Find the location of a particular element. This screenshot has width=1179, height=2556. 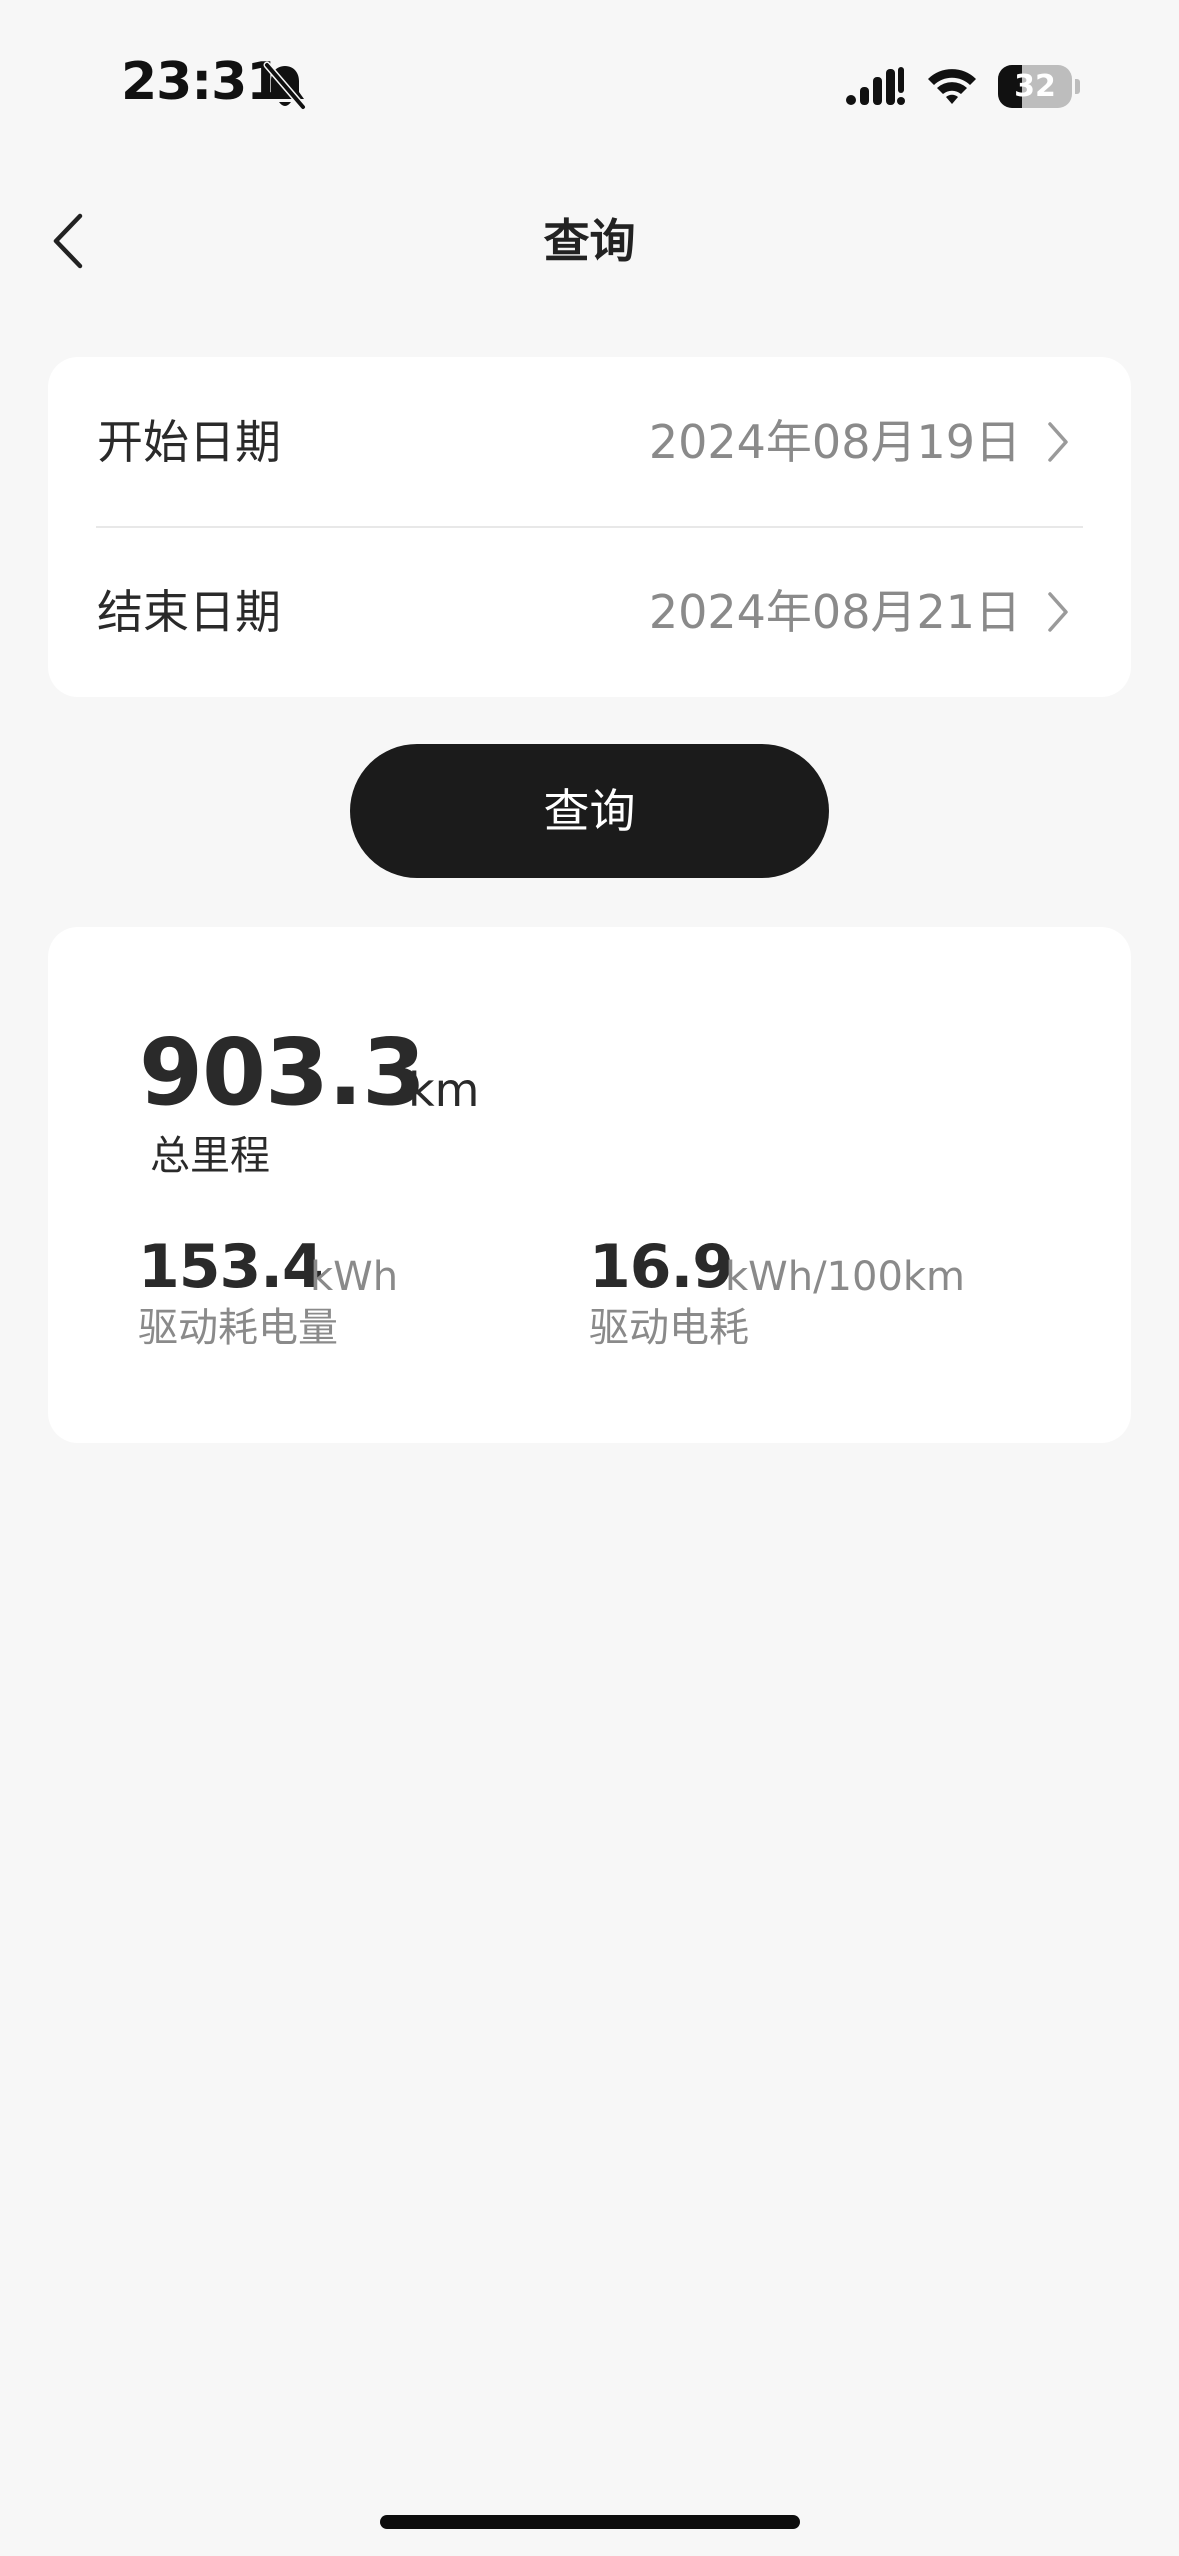

battery-icon: 32 is located at coordinates (1039, 86).